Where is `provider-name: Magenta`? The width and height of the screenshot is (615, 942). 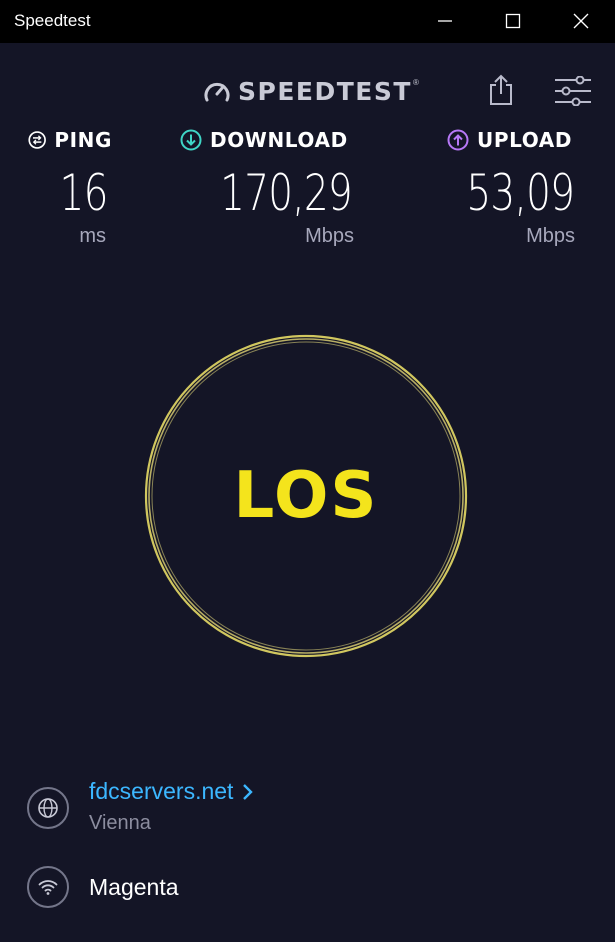
provider-name: Magenta is located at coordinates (134, 887).